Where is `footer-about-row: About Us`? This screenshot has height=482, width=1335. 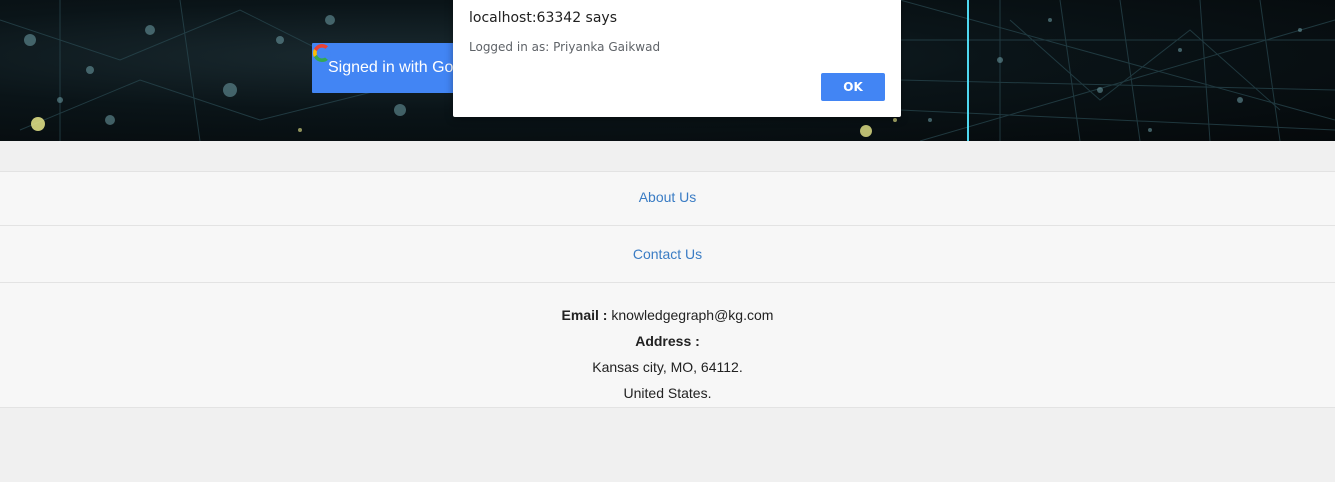 footer-about-row: About Us is located at coordinates (667, 199).